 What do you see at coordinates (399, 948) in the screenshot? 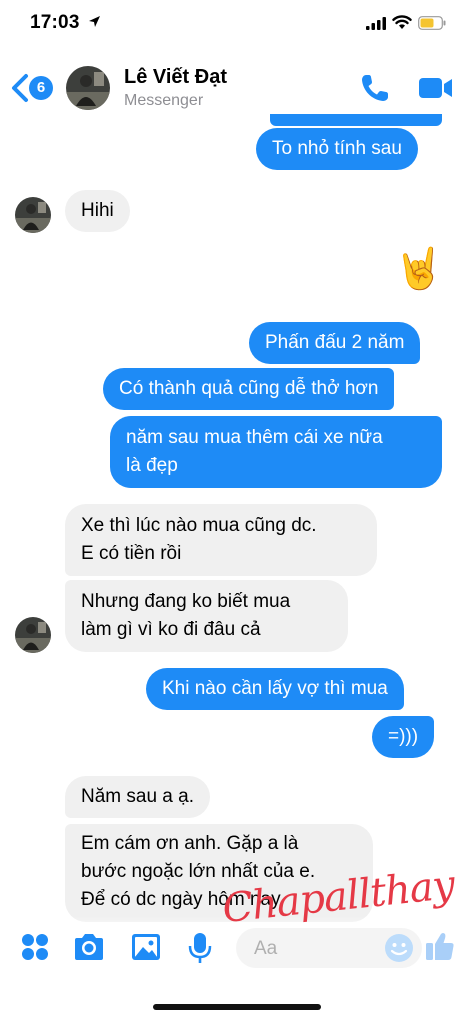
I see `emoji-icon` at bounding box center [399, 948].